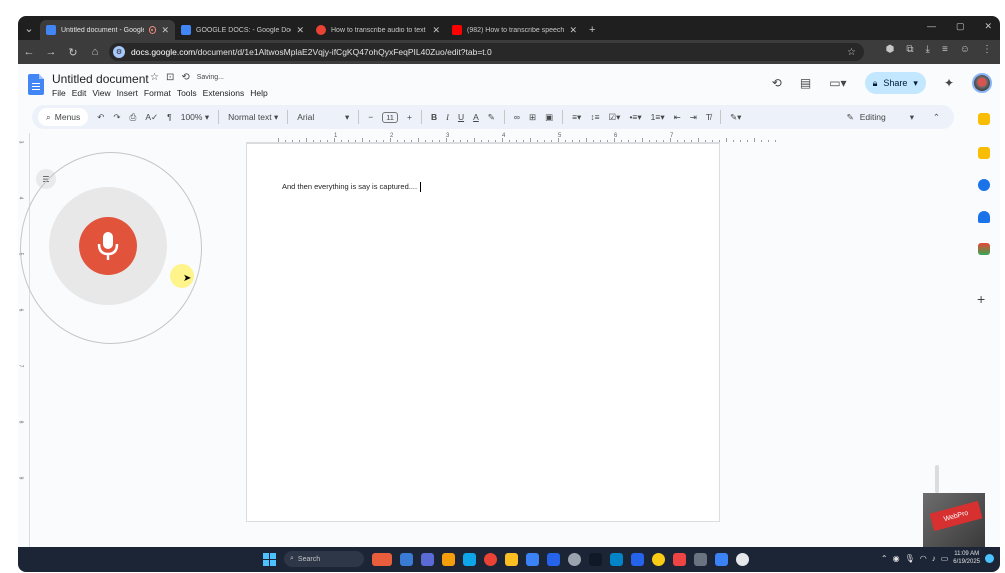 Image resolution: width=1005 pixels, height=573 pixels. I want to click on voice-typing-mic-button, so click(108, 246).